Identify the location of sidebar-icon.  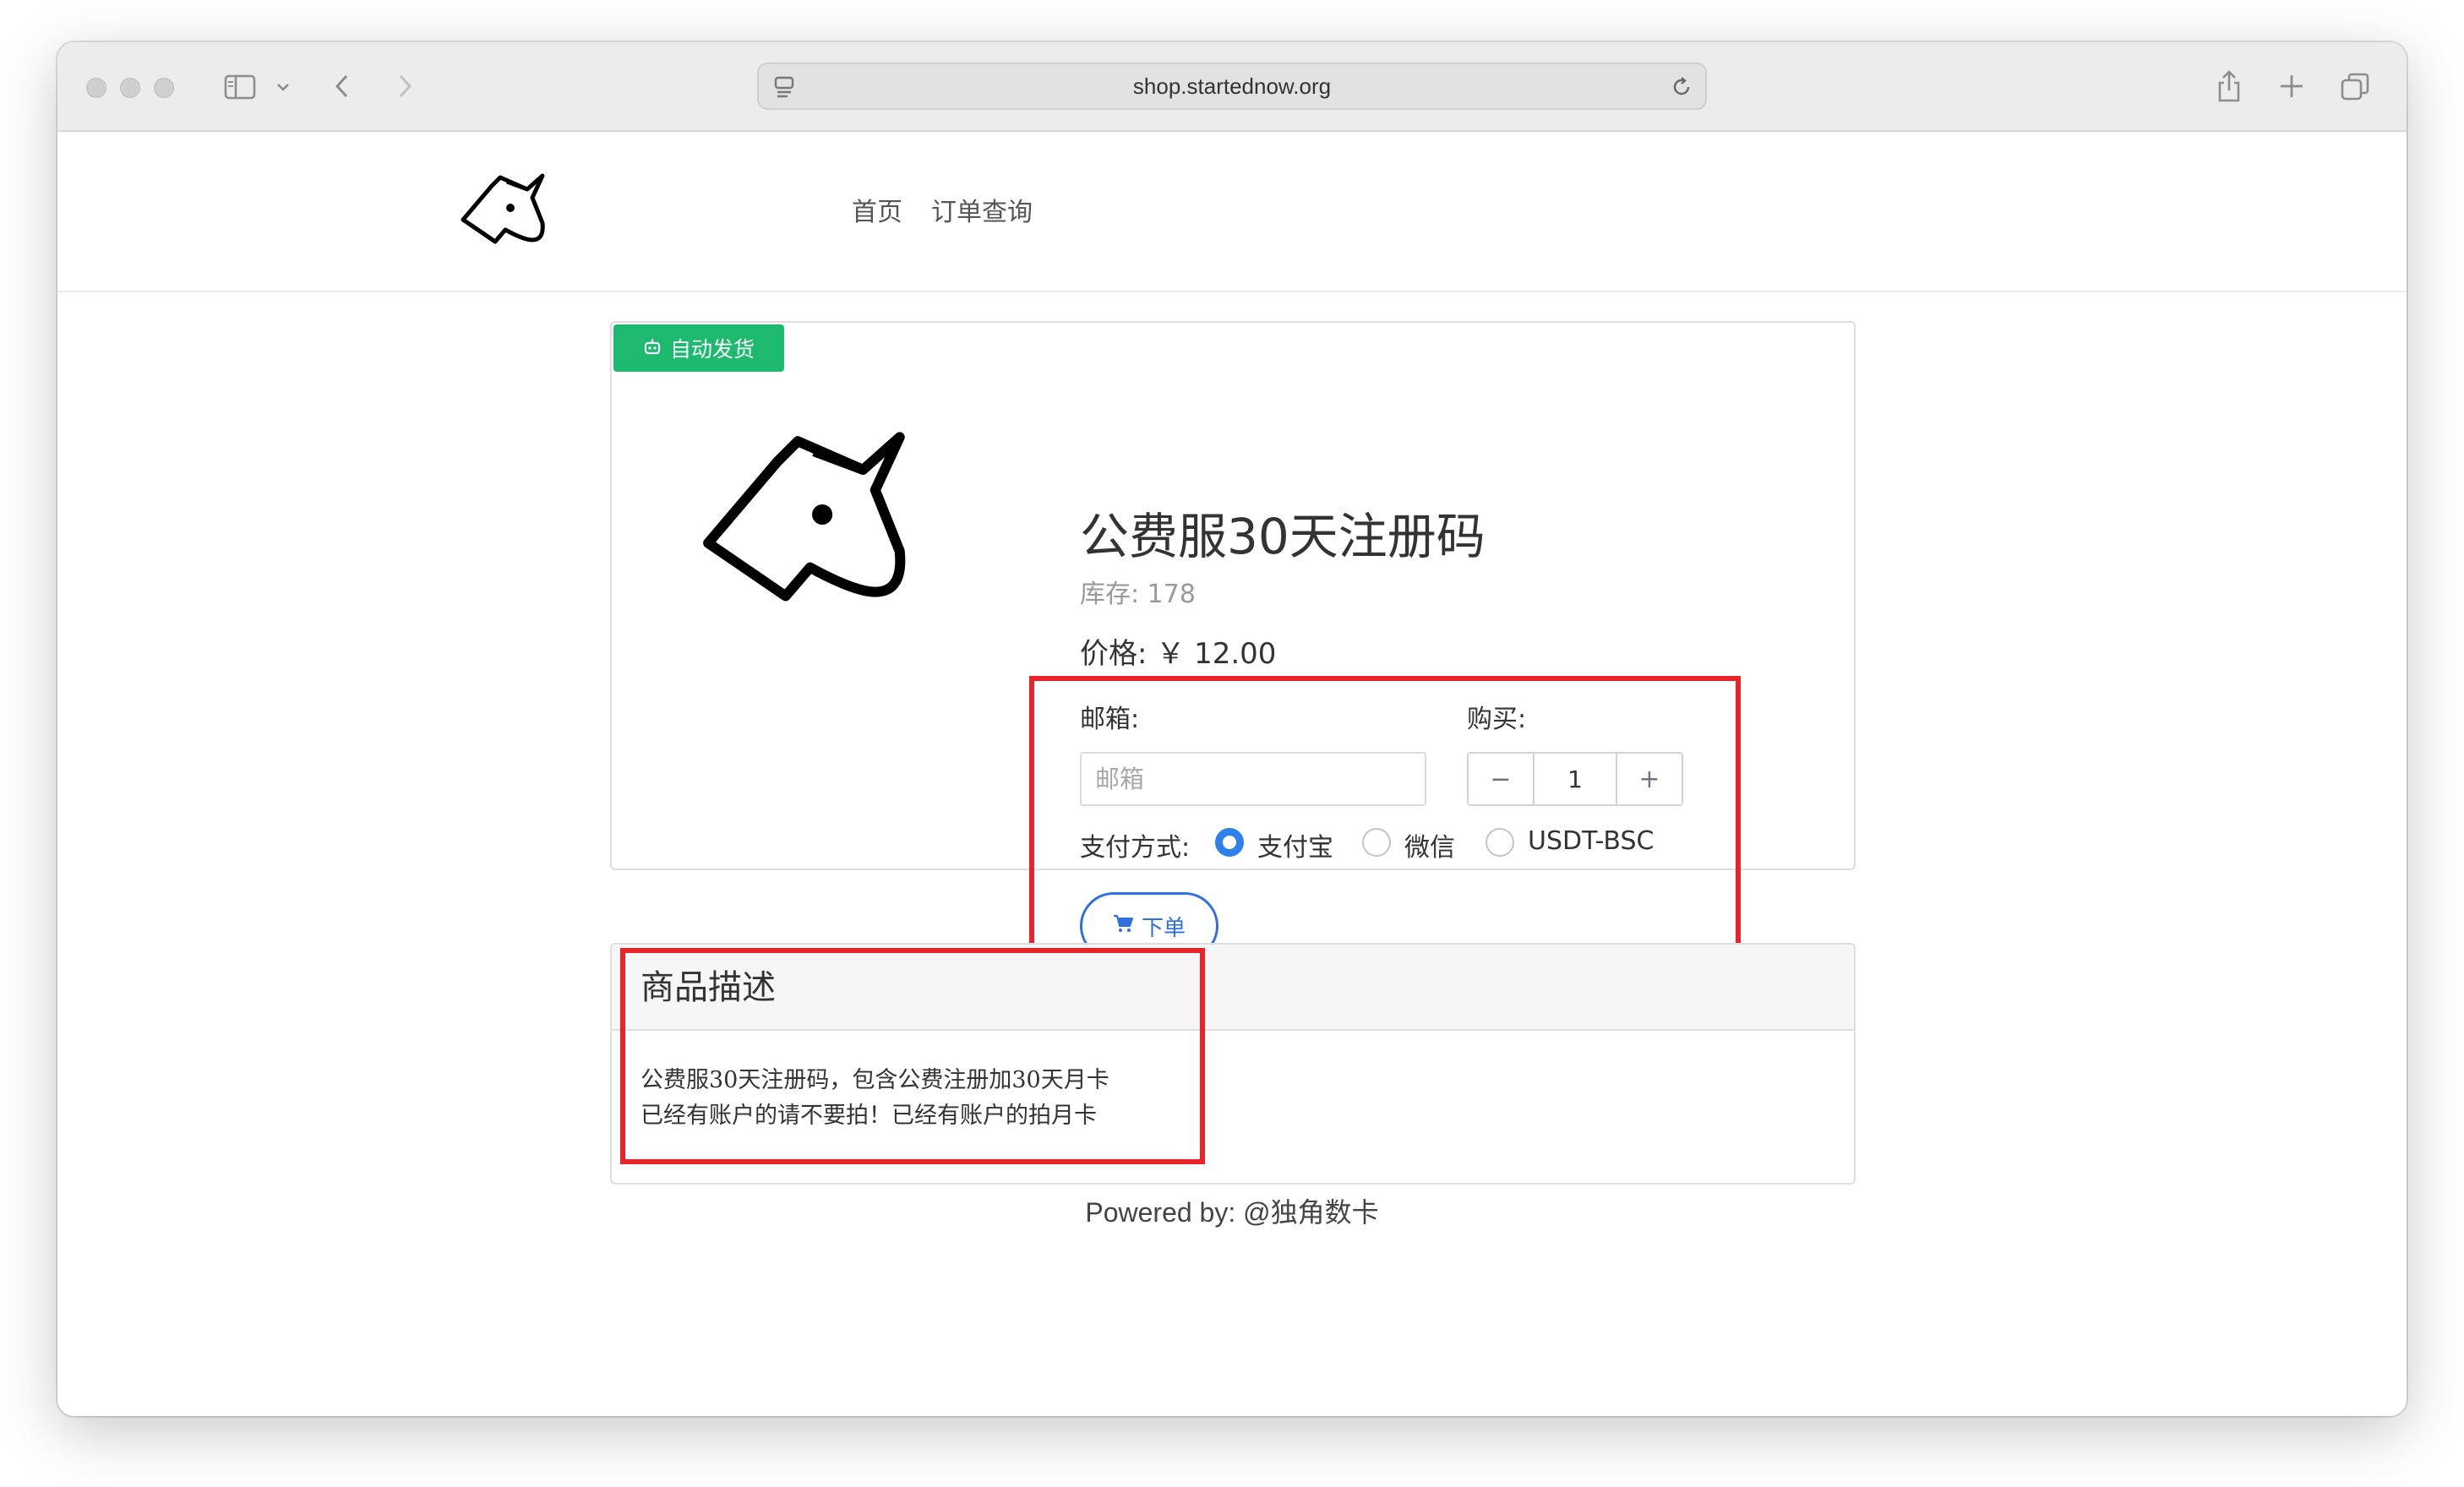
(240, 87).